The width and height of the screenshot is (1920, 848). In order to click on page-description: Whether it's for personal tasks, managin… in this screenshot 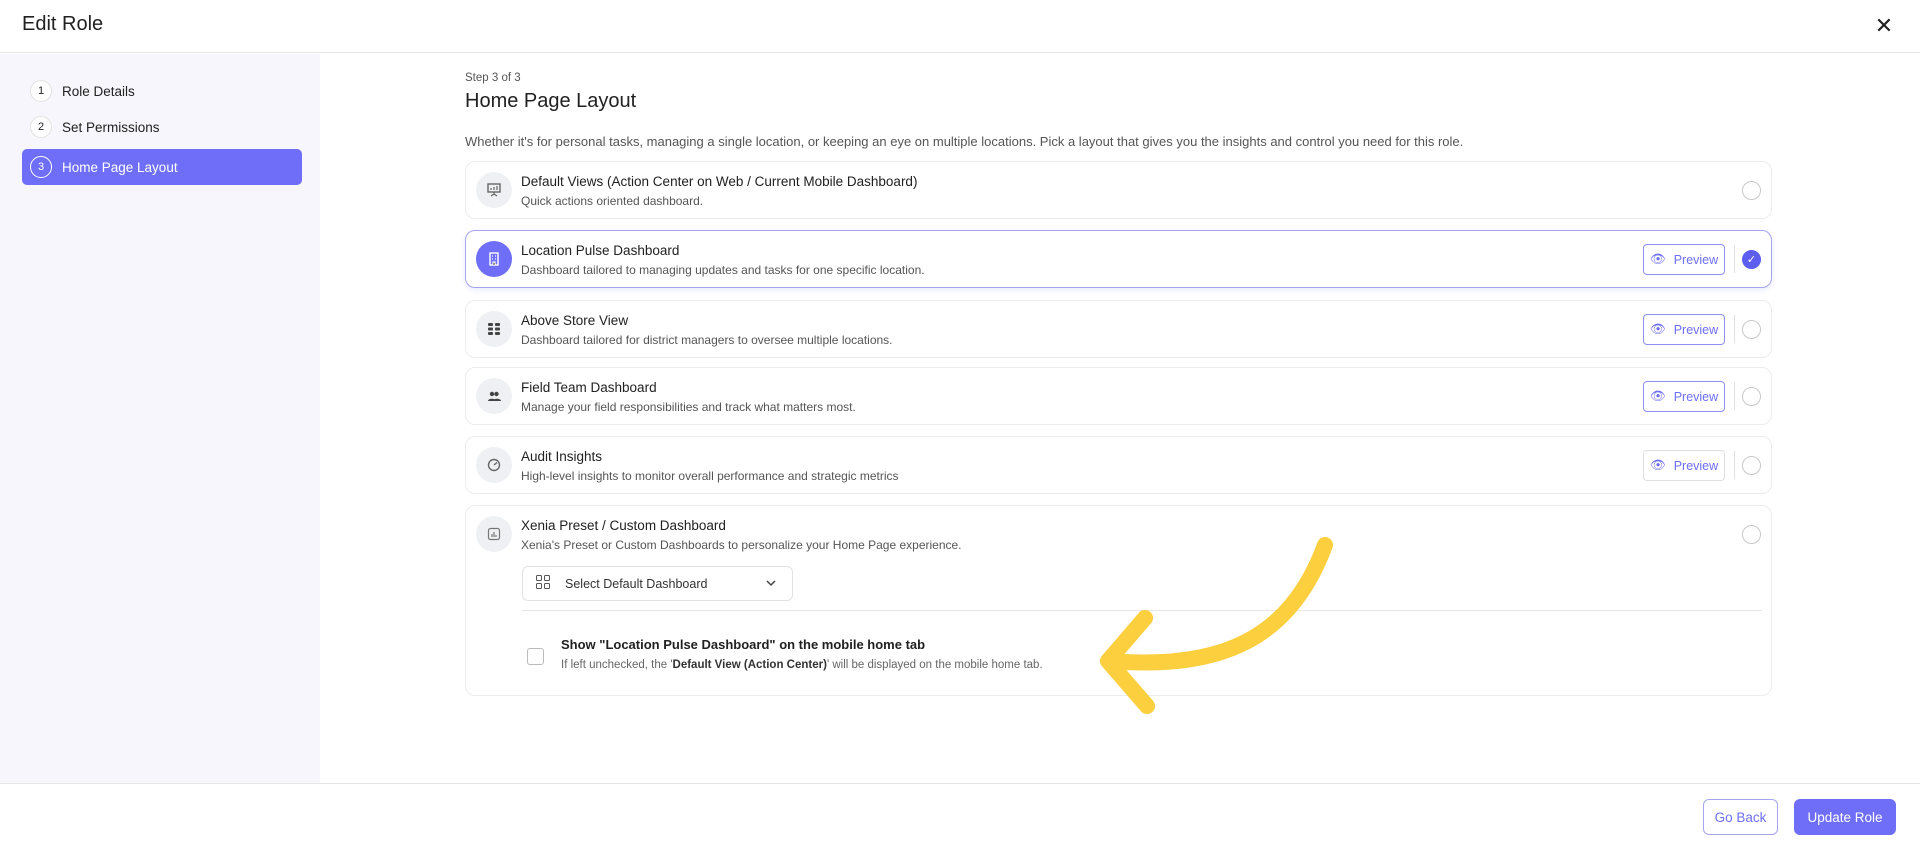, I will do `click(964, 141)`.